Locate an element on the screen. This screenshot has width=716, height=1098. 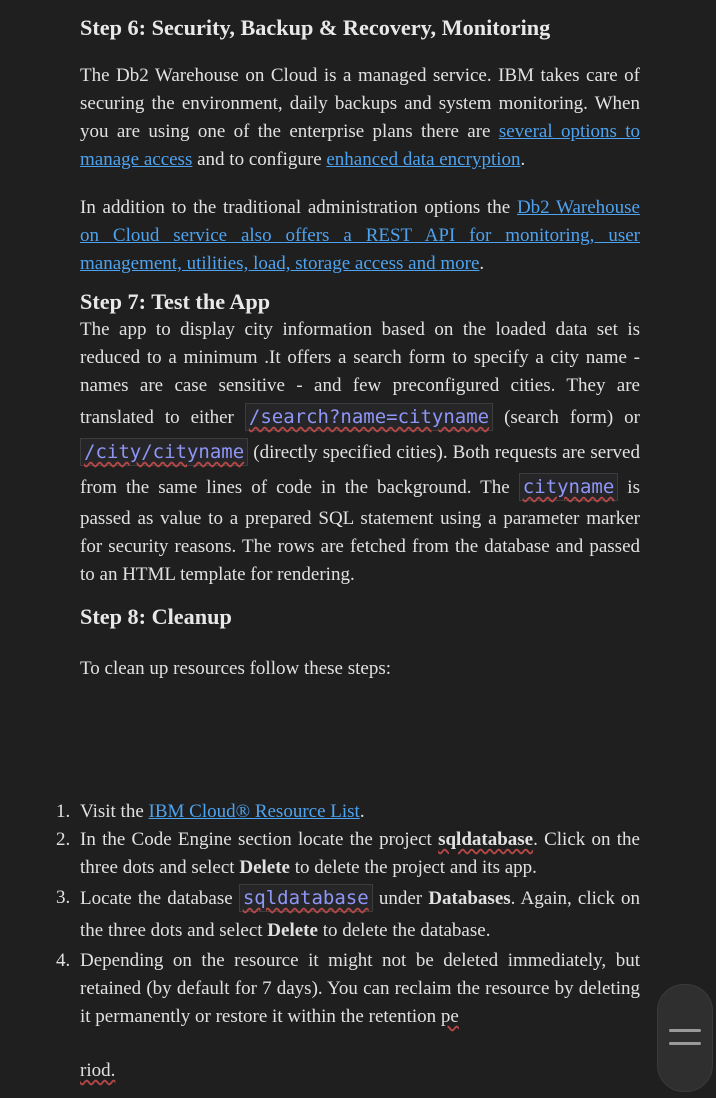
list-number: 2. is located at coordinates (63, 839).